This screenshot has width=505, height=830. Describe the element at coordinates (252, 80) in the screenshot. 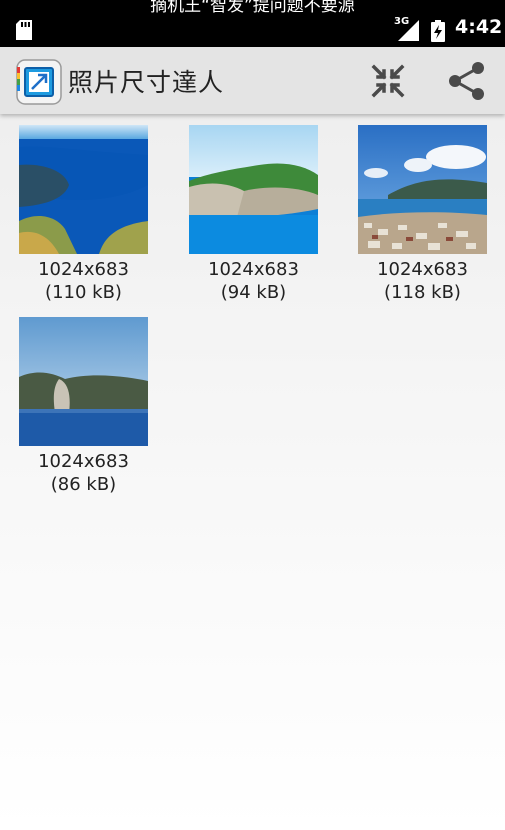

I see `action-bar: 照片尺寸達人` at that location.